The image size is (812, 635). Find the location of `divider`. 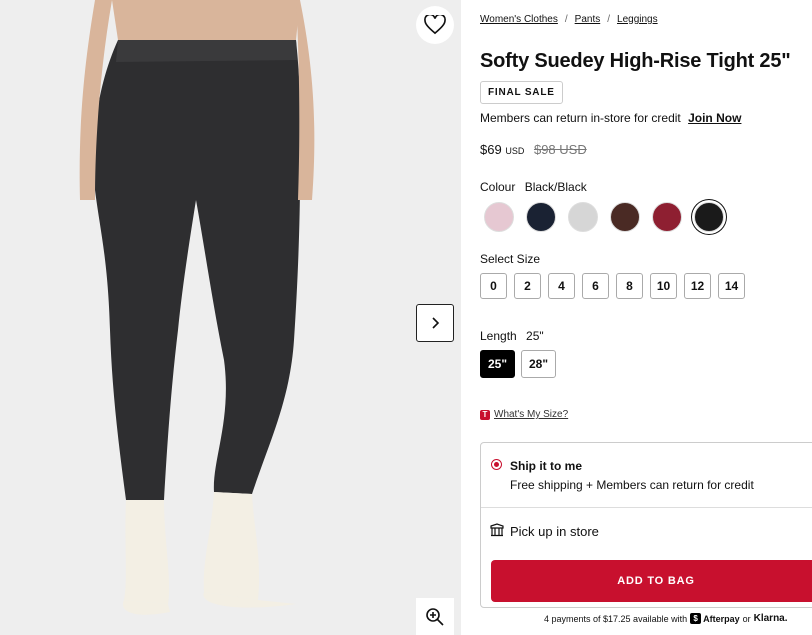

divider is located at coordinates (646, 507).